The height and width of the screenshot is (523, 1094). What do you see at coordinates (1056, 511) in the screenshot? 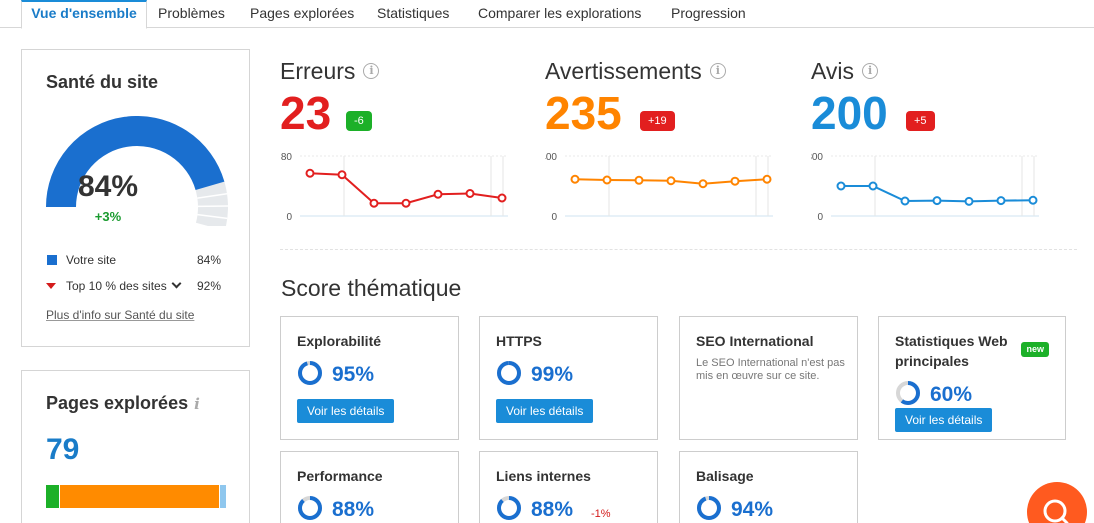
I see `magnifier-icon` at bounding box center [1056, 511].